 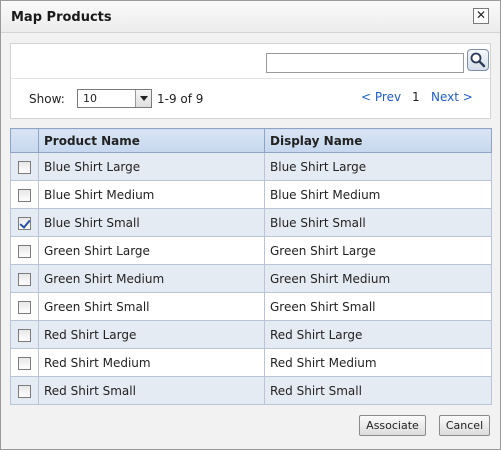 What do you see at coordinates (151, 194) in the screenshot?
I see `product-name-cell: Blue Shirt Medium` at bounding box center [151, 194].